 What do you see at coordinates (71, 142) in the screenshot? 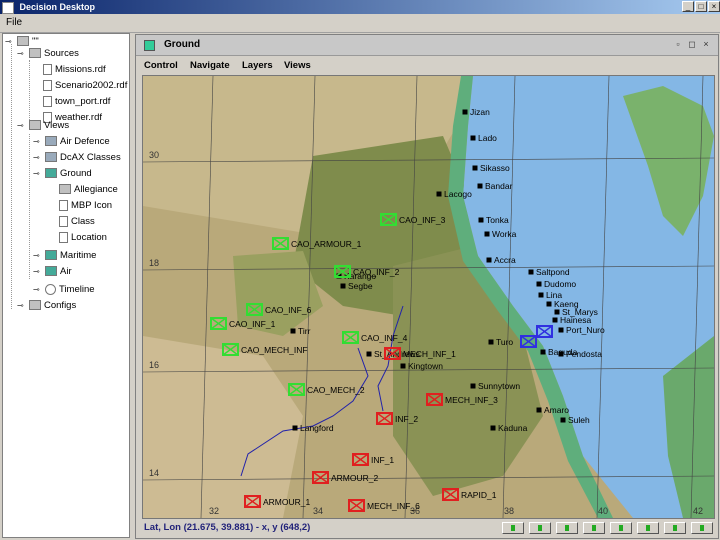
I see `tree-item-air-defence: ⊸ Air Defence` at bounding box center [71, 142].